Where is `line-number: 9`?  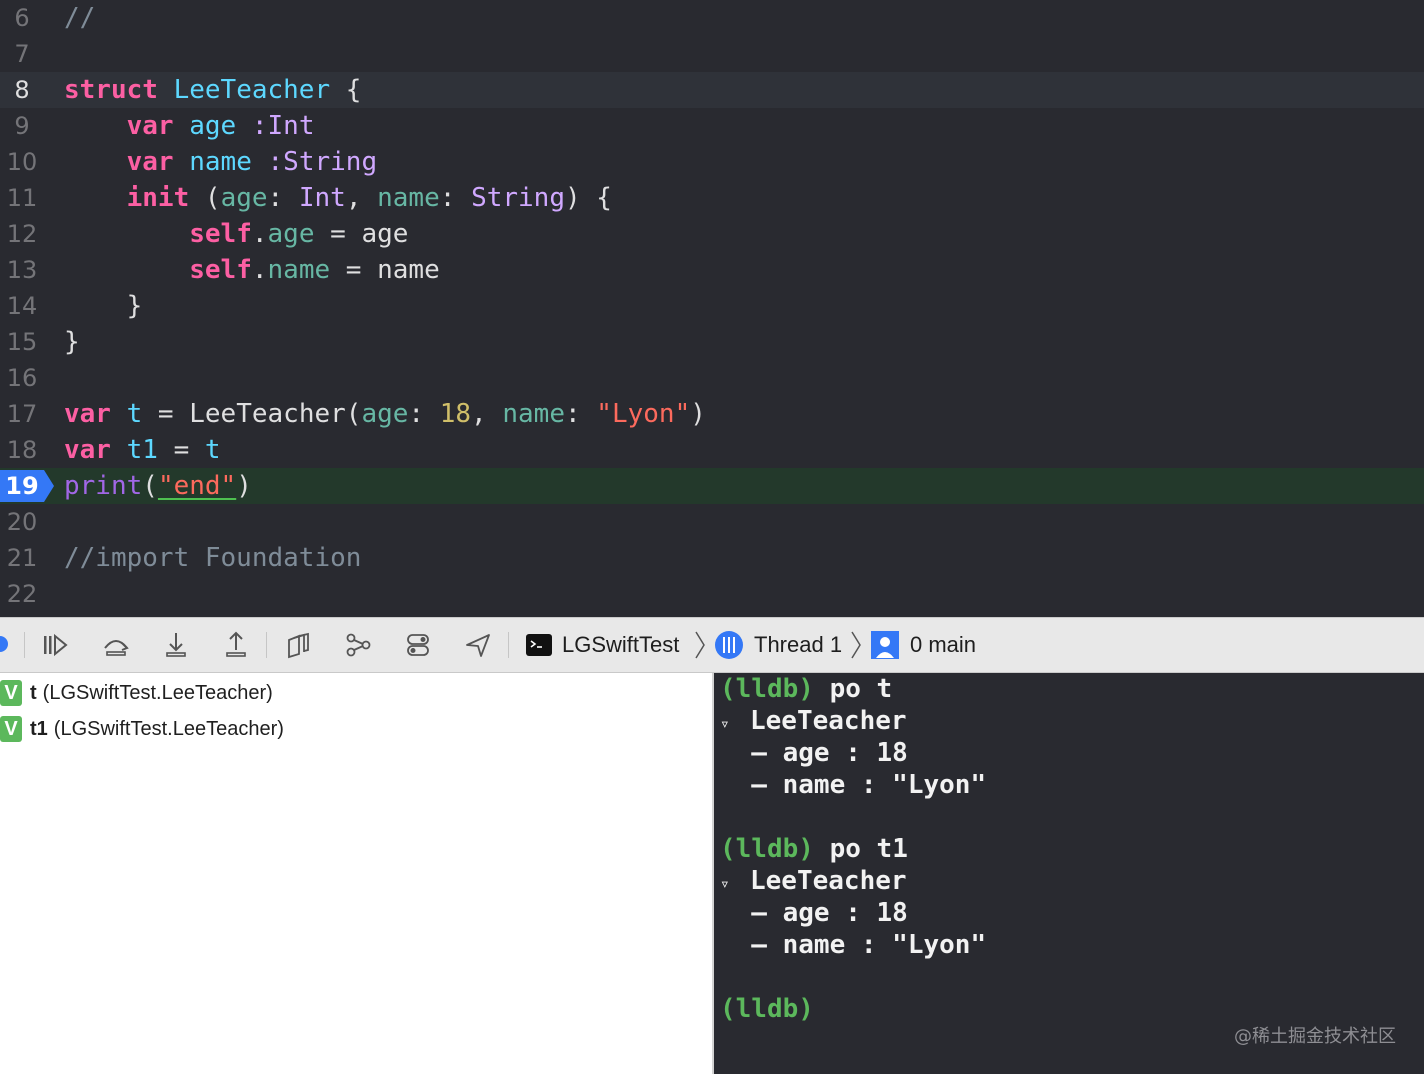 line-number: 9 is located at coordinates (22, 126).